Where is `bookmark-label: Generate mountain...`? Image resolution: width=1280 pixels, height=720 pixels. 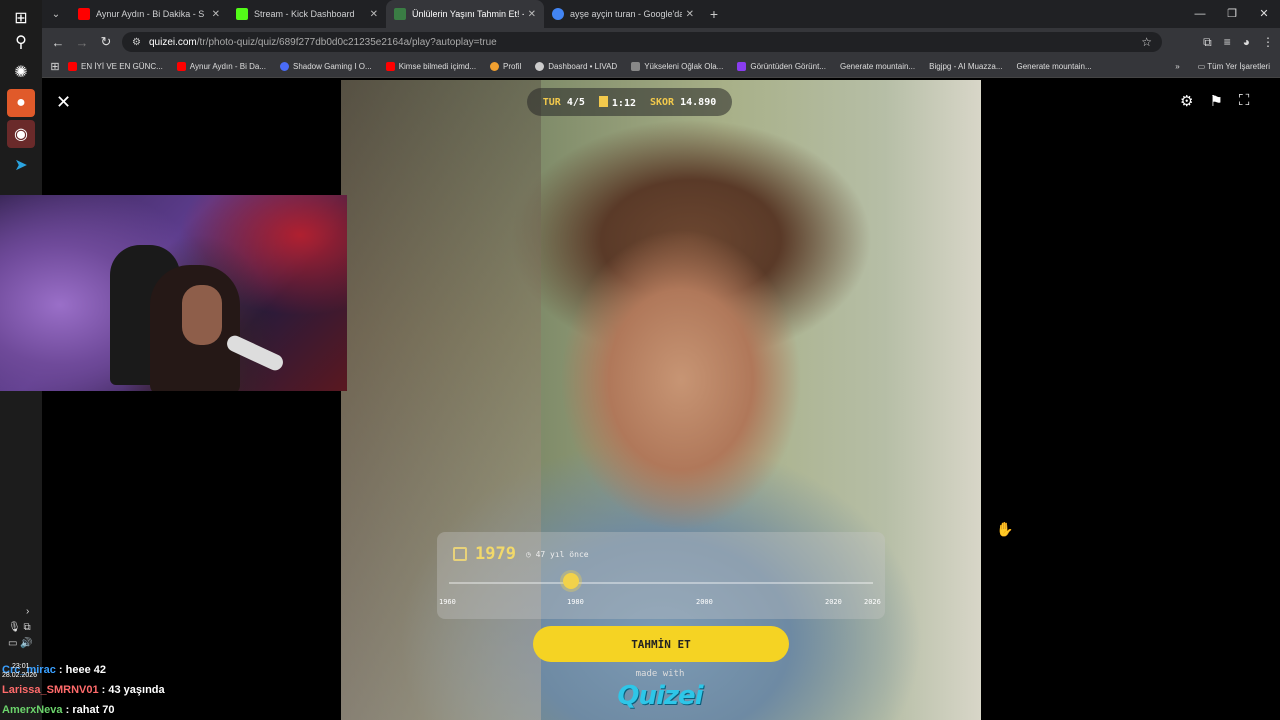
bookmark-label: Generate mountain... is located at coordinates (1054, 66).